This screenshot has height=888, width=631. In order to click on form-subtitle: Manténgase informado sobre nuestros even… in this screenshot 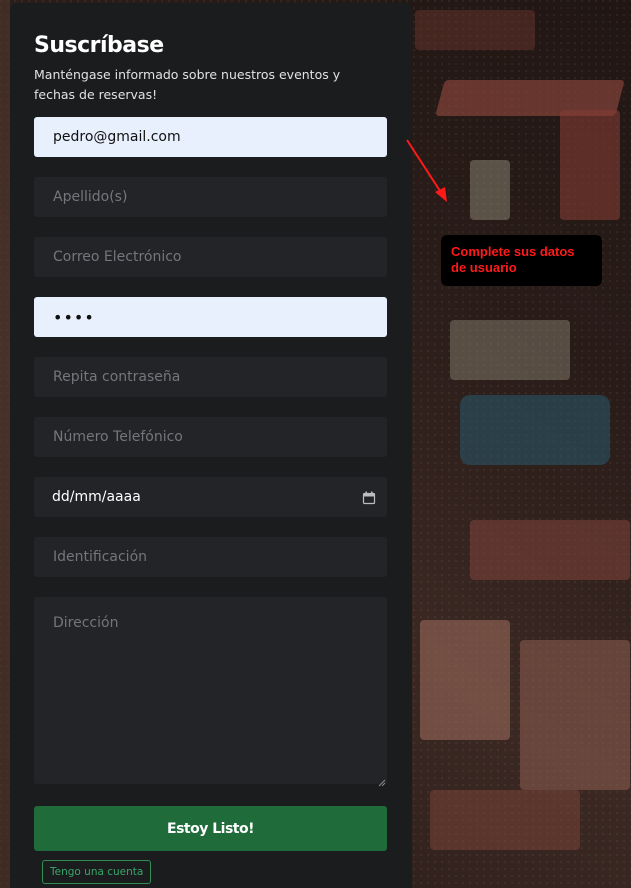, I will do `click(187, 84)`.